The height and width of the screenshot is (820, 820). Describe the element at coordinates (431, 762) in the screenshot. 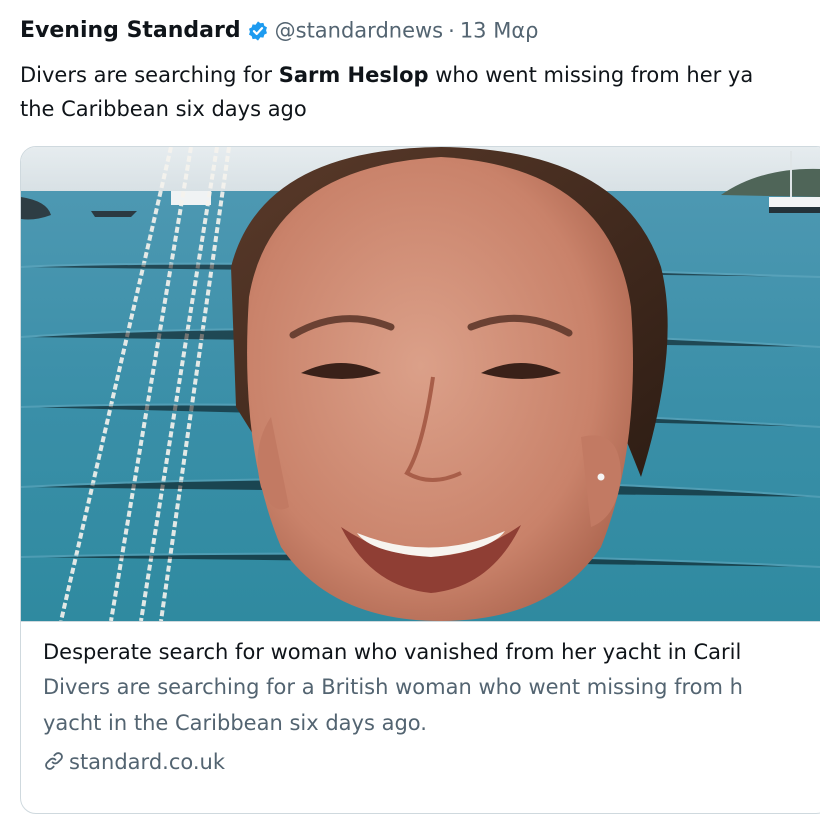

I see `card-domain: standard.co.uk` at that location.